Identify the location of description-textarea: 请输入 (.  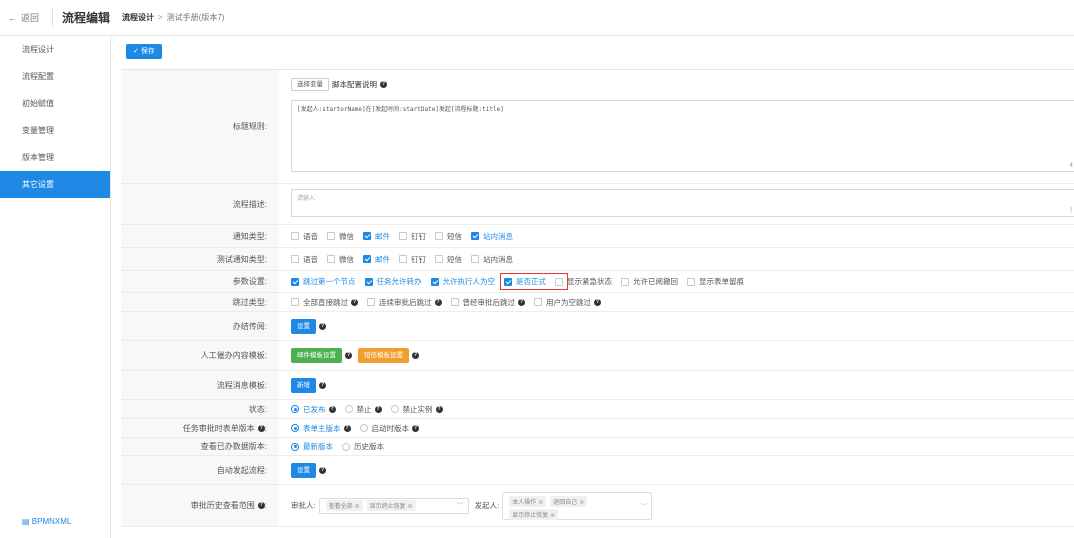
(682, 203).